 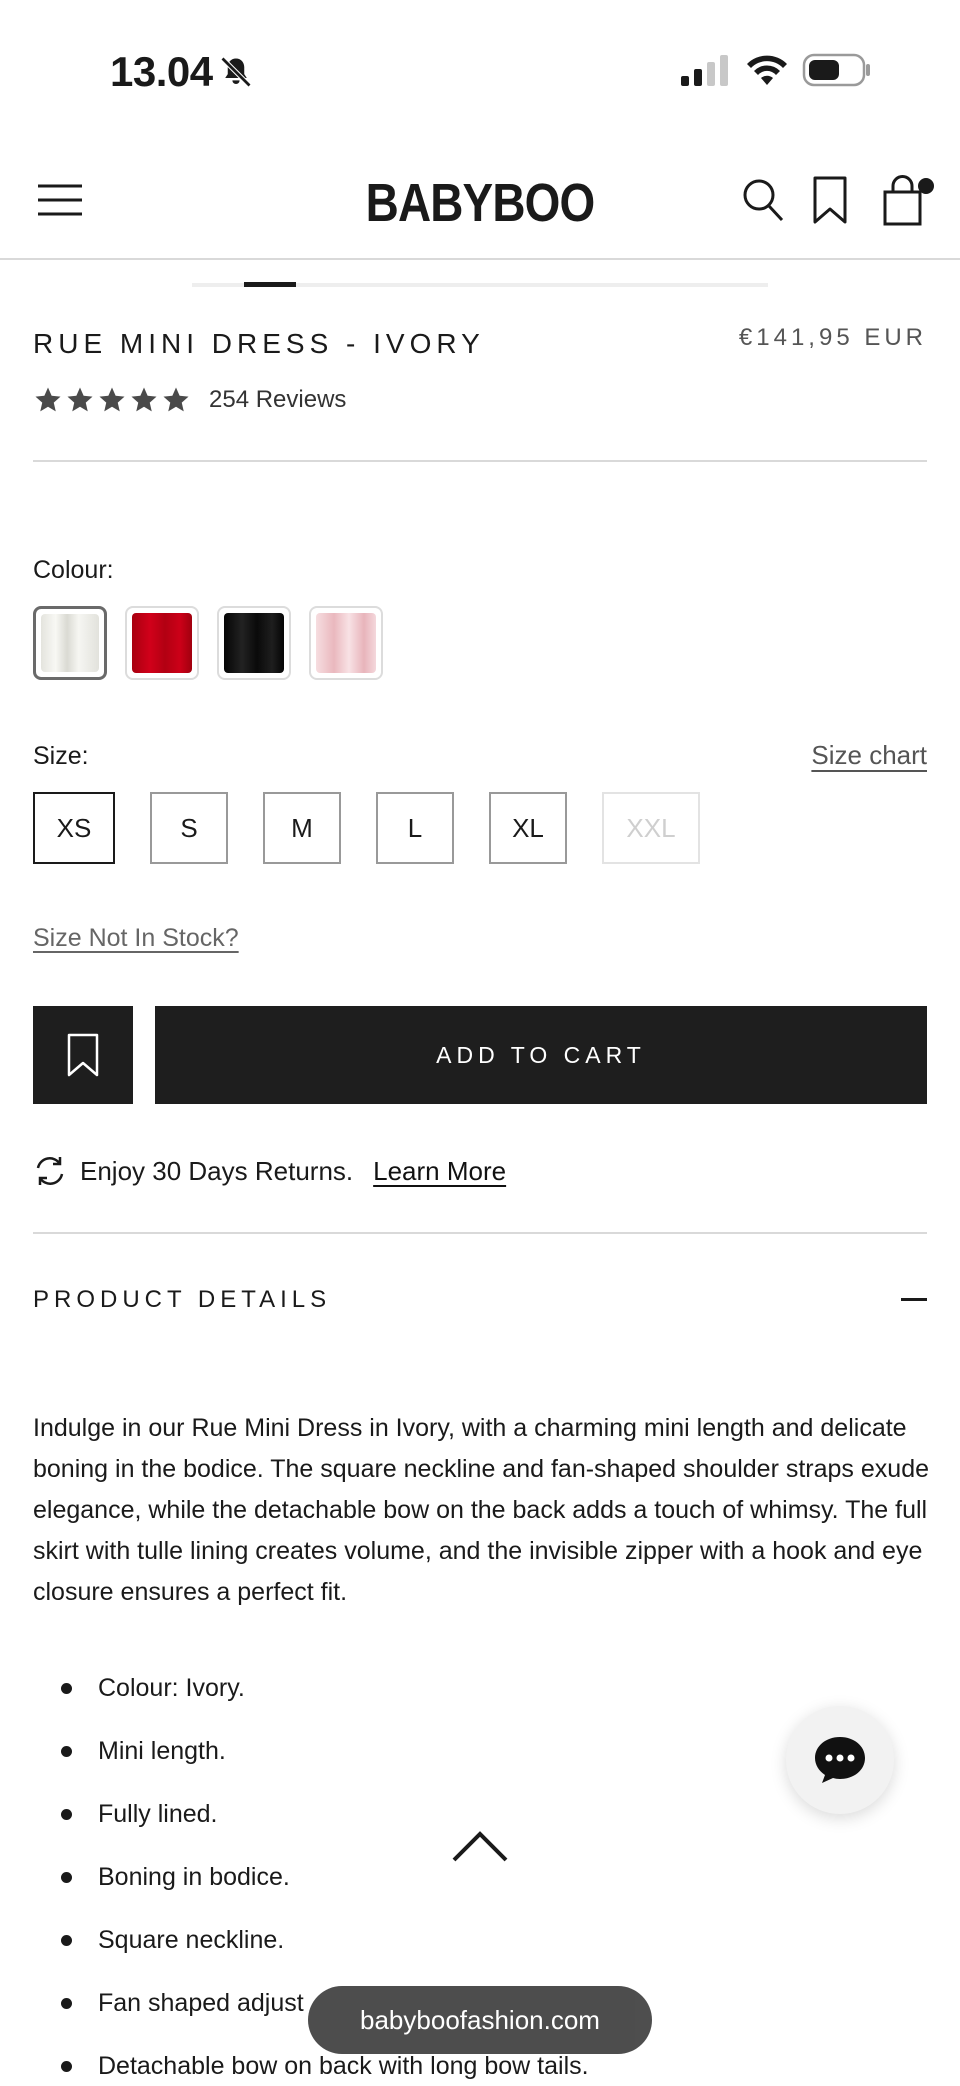 What do you see at coordinates (480, 1846) in the screenshot?
I see `scroll-to-top-icon` at bounding box center [480, 1846].